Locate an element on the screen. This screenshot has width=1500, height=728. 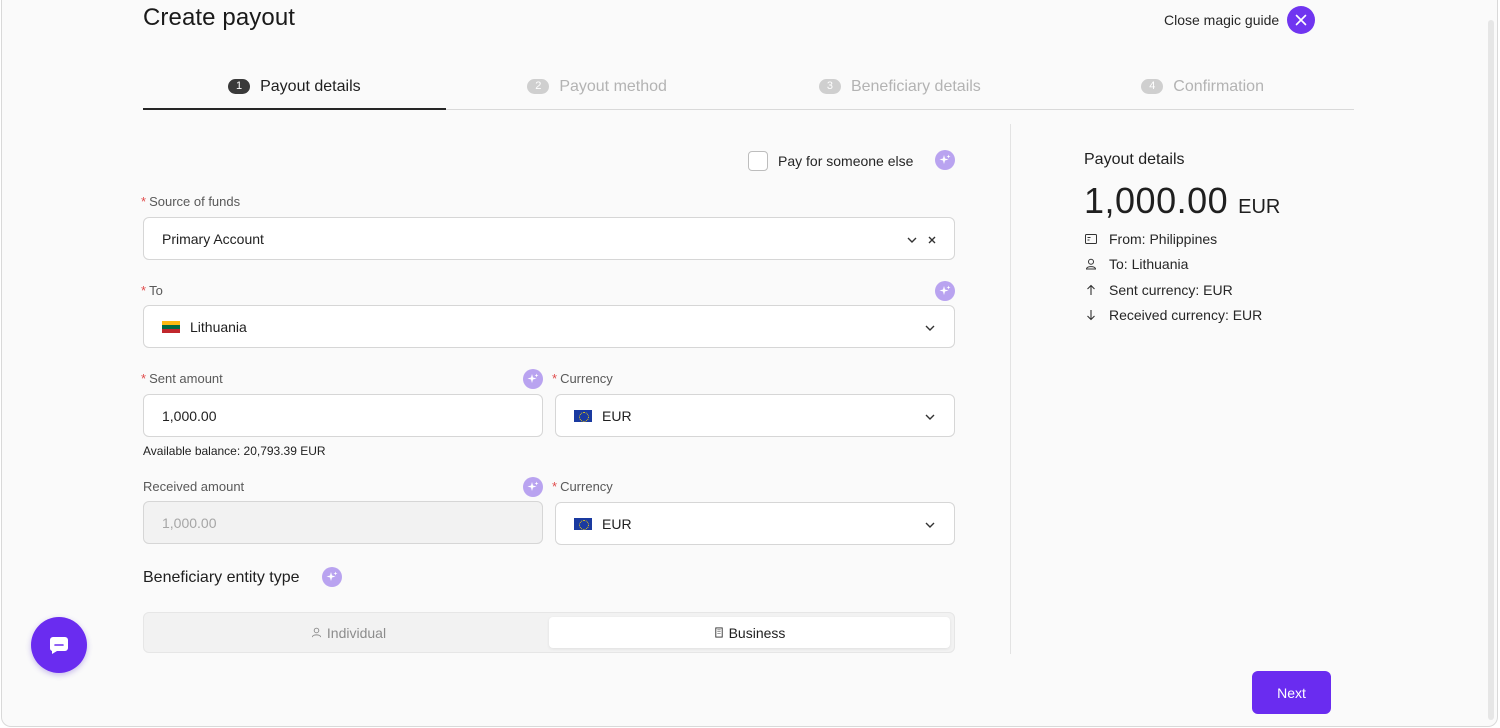
close-magic-guide-button: Close magic guide is located at coordinates (1240, 20).